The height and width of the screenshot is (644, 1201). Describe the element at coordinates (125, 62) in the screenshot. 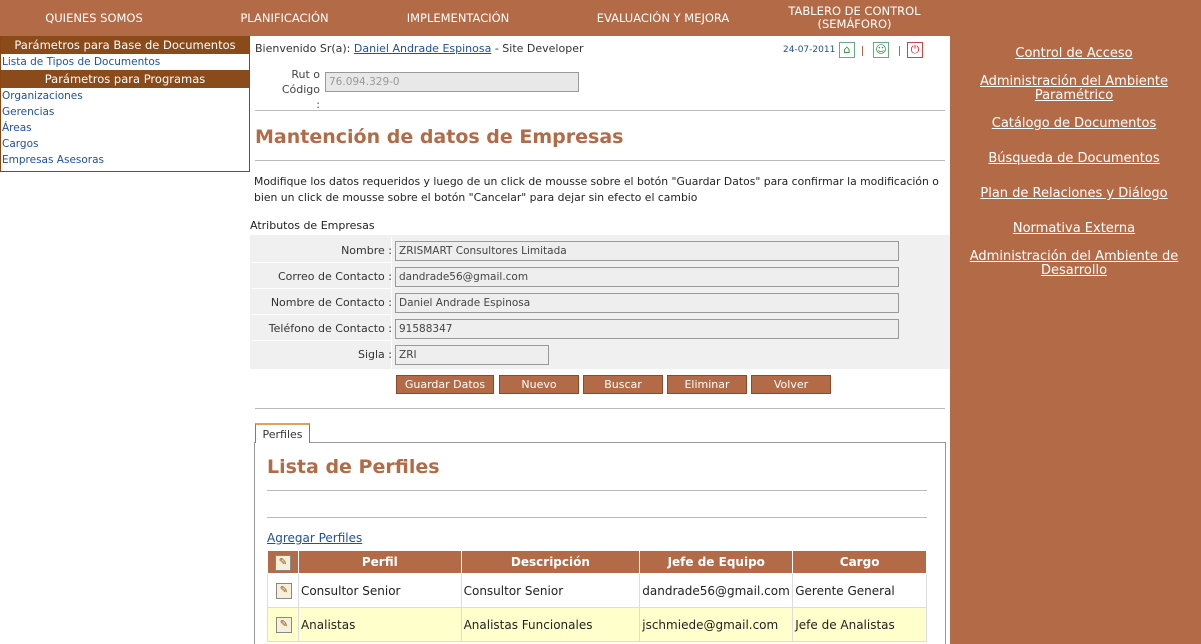

I see `sidebar-item-tipos-documentos: Lista de Tipos de Documentos` at that location.